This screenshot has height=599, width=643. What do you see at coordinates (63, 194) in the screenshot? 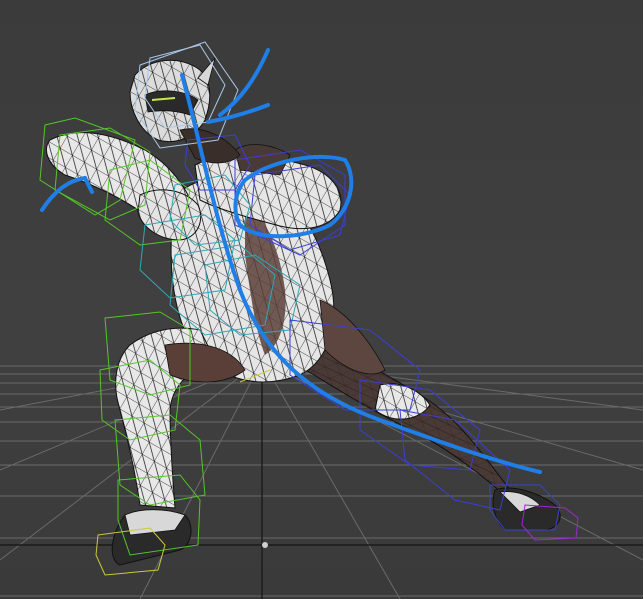
I see `annotation-arrow-left` at bounding box center [63, 194].